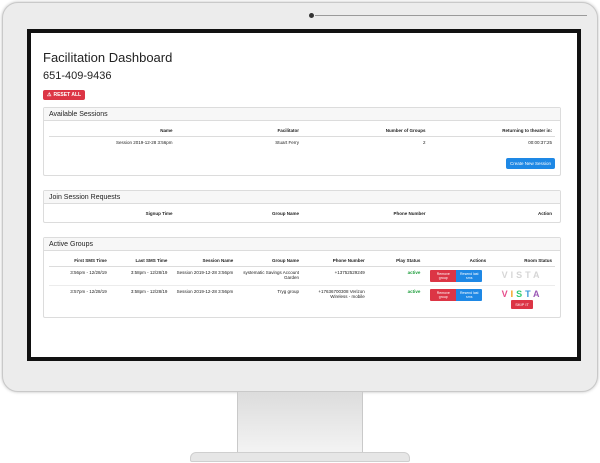 The width and height of the screenshot is (600, 463). What do you see at coordinates (395, 261) in the screenshot?
I see `col-play-status: Play Status` at bounding box center [395, 261].